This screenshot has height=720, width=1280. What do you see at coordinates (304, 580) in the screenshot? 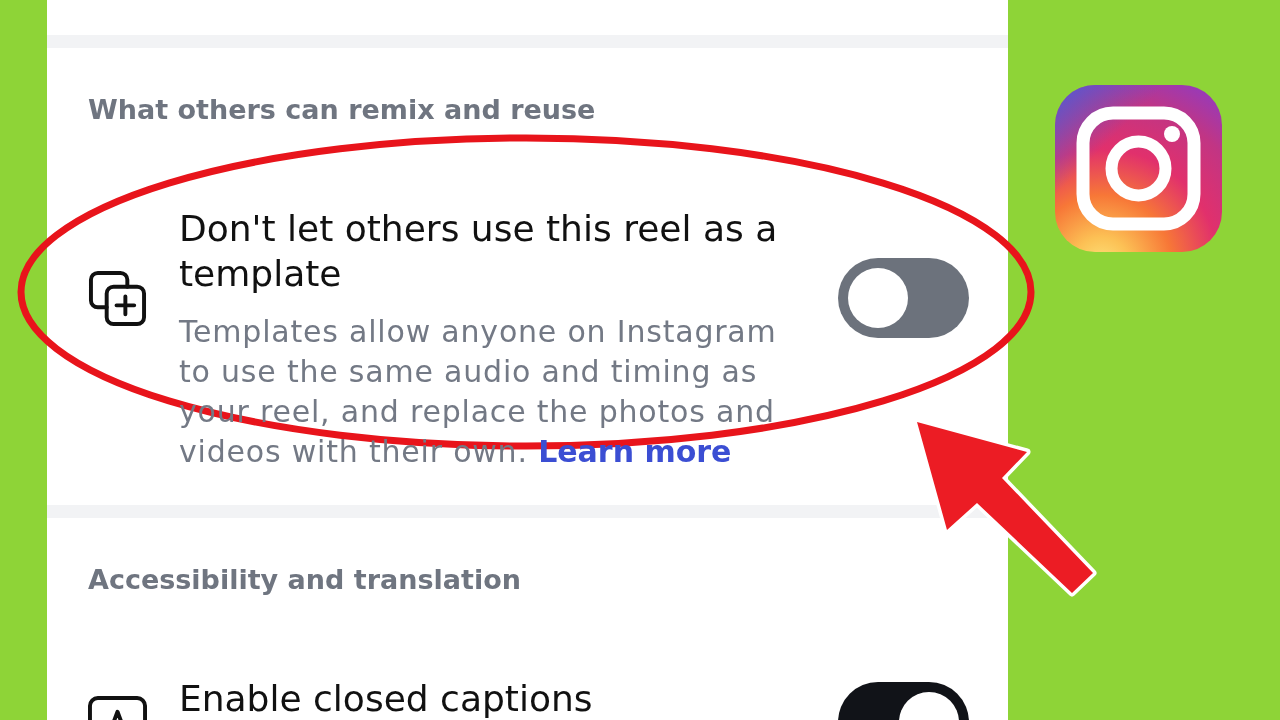
I see `section-header: Accessibility and translation` at bounding box center [304, 580].